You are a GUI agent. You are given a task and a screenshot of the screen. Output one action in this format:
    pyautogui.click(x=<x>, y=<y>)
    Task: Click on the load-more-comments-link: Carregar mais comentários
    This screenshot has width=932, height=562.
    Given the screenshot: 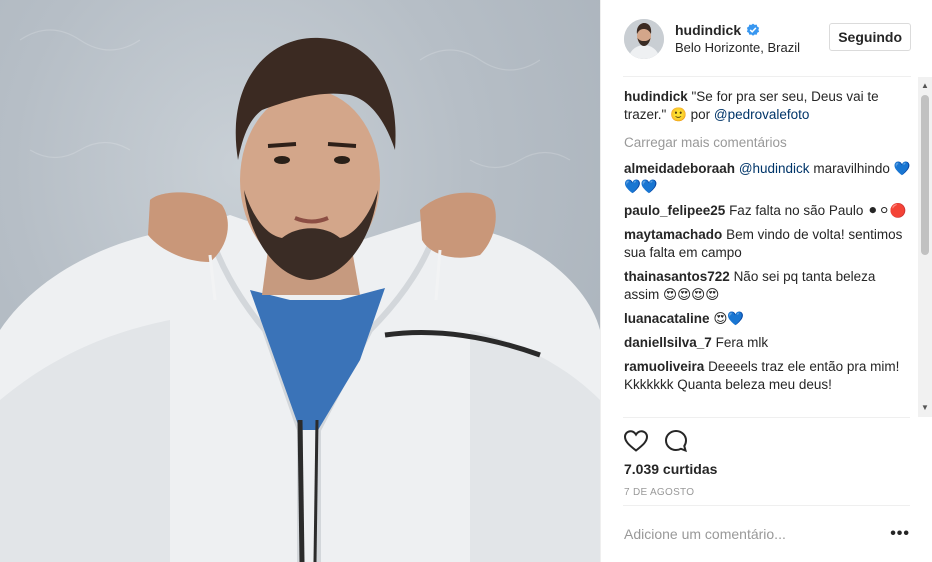 What is the action you would take?
    pyautogui.click(x=769, y=143)
    